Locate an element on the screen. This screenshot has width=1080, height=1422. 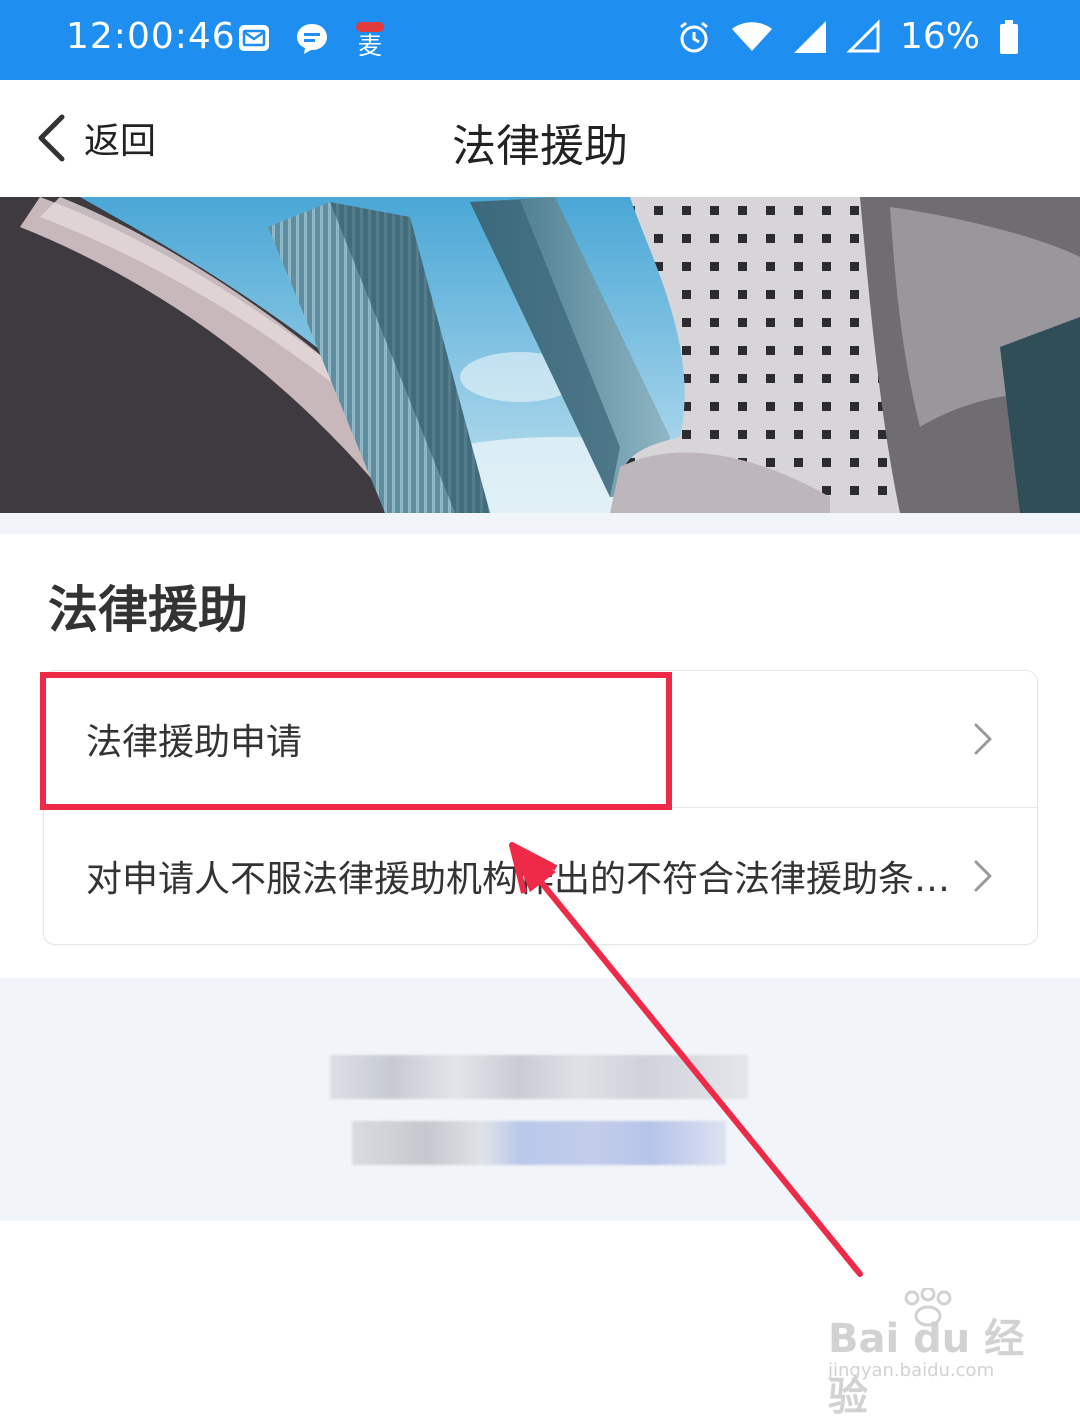
wifi-icon is located at coordinates (751, 36).